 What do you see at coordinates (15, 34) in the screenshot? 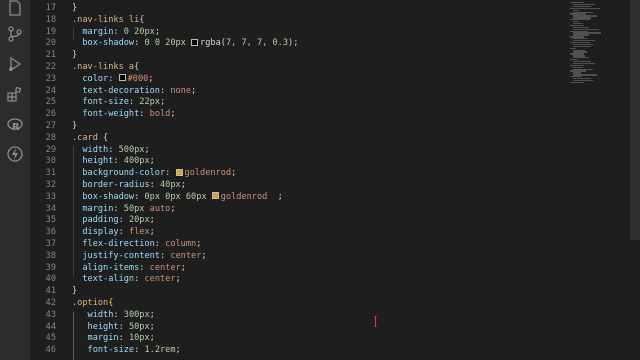
I see `source-control-icon` at bounding box center [15, 34].